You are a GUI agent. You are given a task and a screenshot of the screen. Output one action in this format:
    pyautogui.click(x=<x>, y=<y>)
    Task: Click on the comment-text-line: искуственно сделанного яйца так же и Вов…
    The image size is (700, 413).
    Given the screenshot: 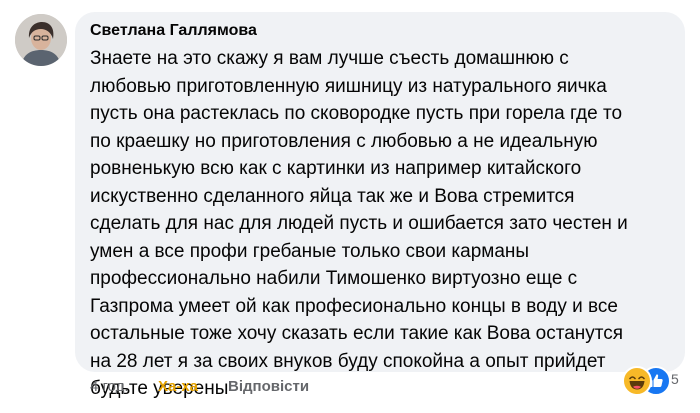 What is the action you would take?
    pyautogui.click(x=332, y=196)
    